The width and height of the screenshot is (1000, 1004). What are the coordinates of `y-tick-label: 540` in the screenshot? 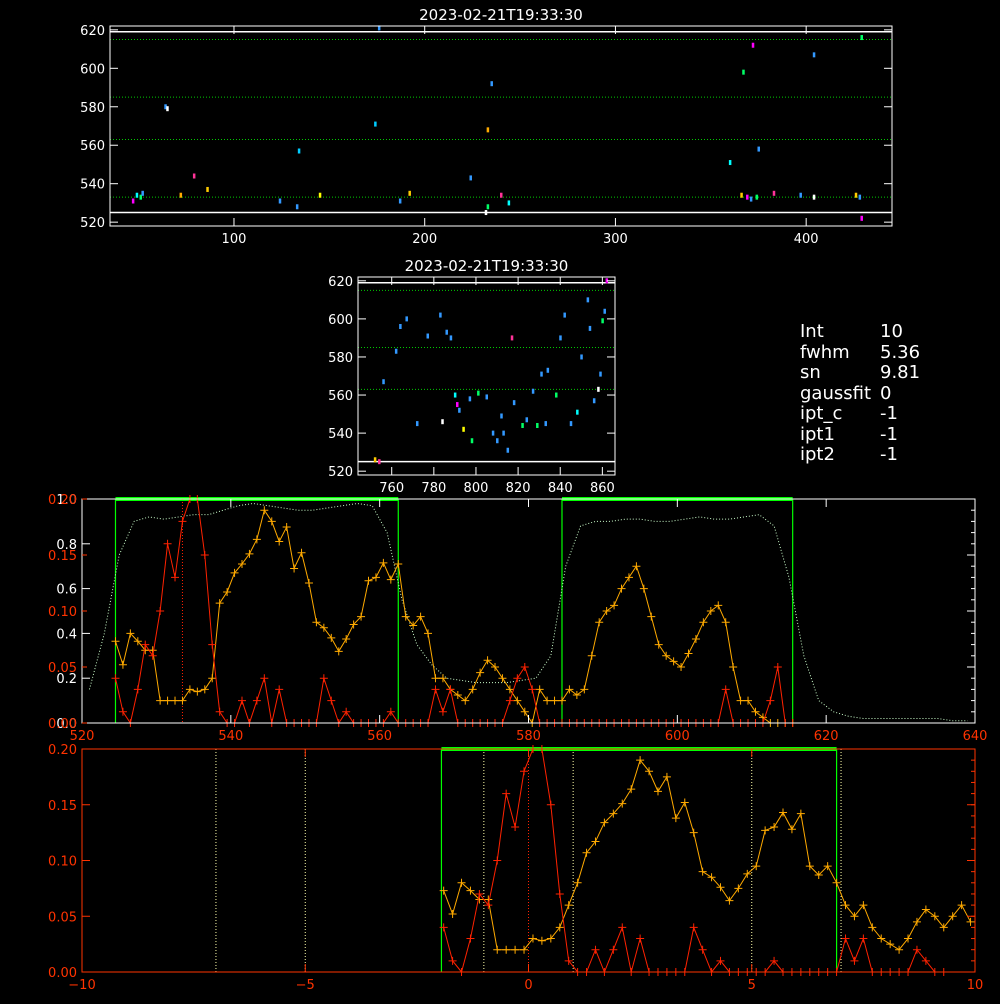 It's located at (340, 434).